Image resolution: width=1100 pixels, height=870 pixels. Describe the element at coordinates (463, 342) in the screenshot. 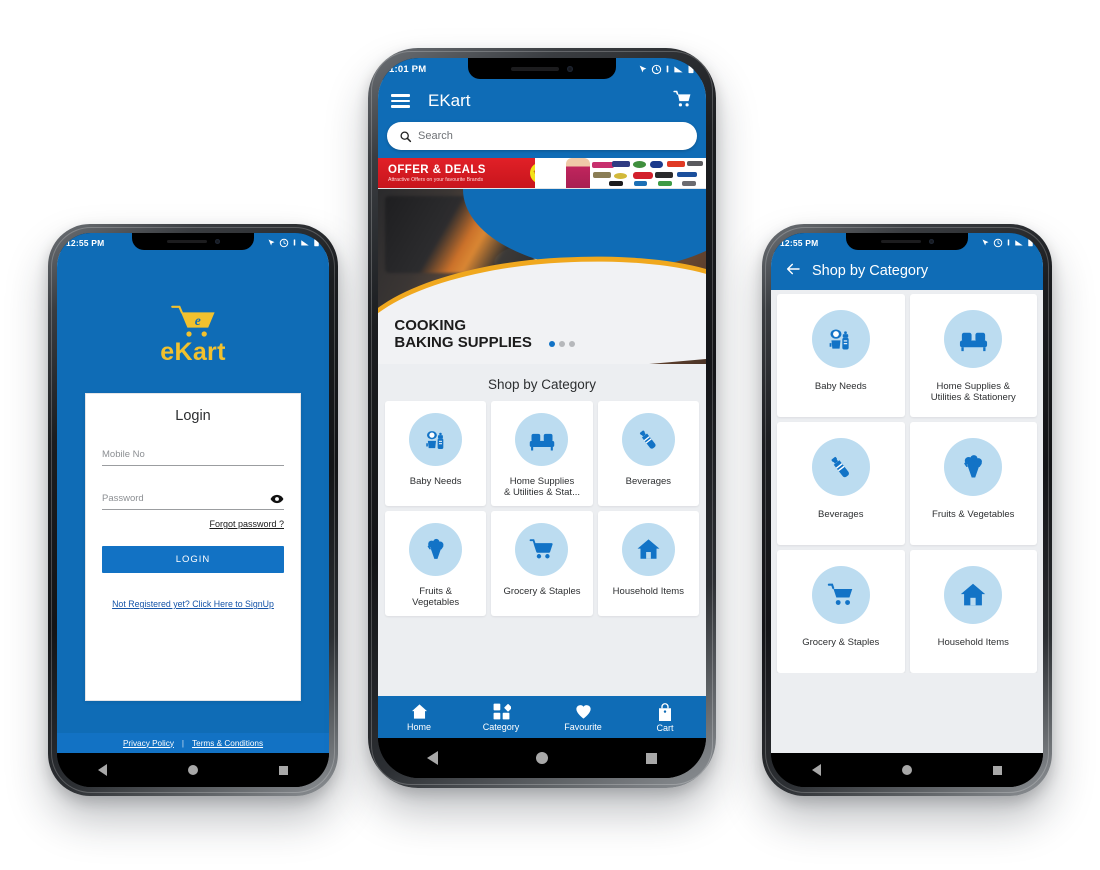

I see `hero-line-2: BAKING SUPPLIES` at that location.